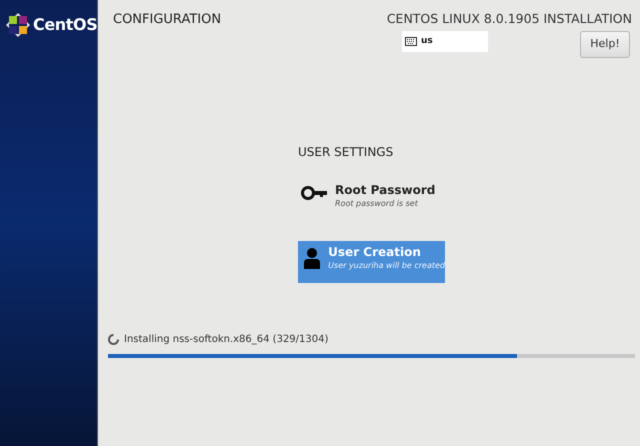 This screenshot has width=640, height=446. Describe the element at coordinates (445, 41) in the screenshot. I see `keyboard-field: us` at that location.